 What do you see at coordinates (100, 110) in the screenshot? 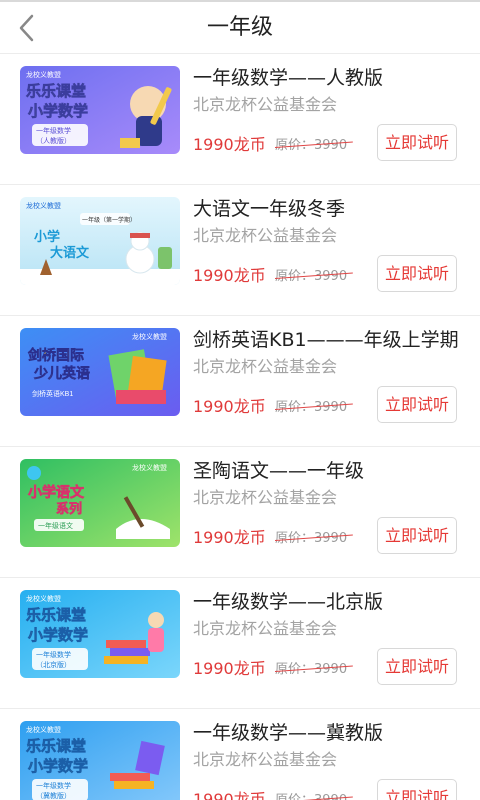
I see `course-thumbnail: 龙校义教盟 乐乐课堂 小学数学 一年级数学 （人教版）` at bounding box center [100, 110].